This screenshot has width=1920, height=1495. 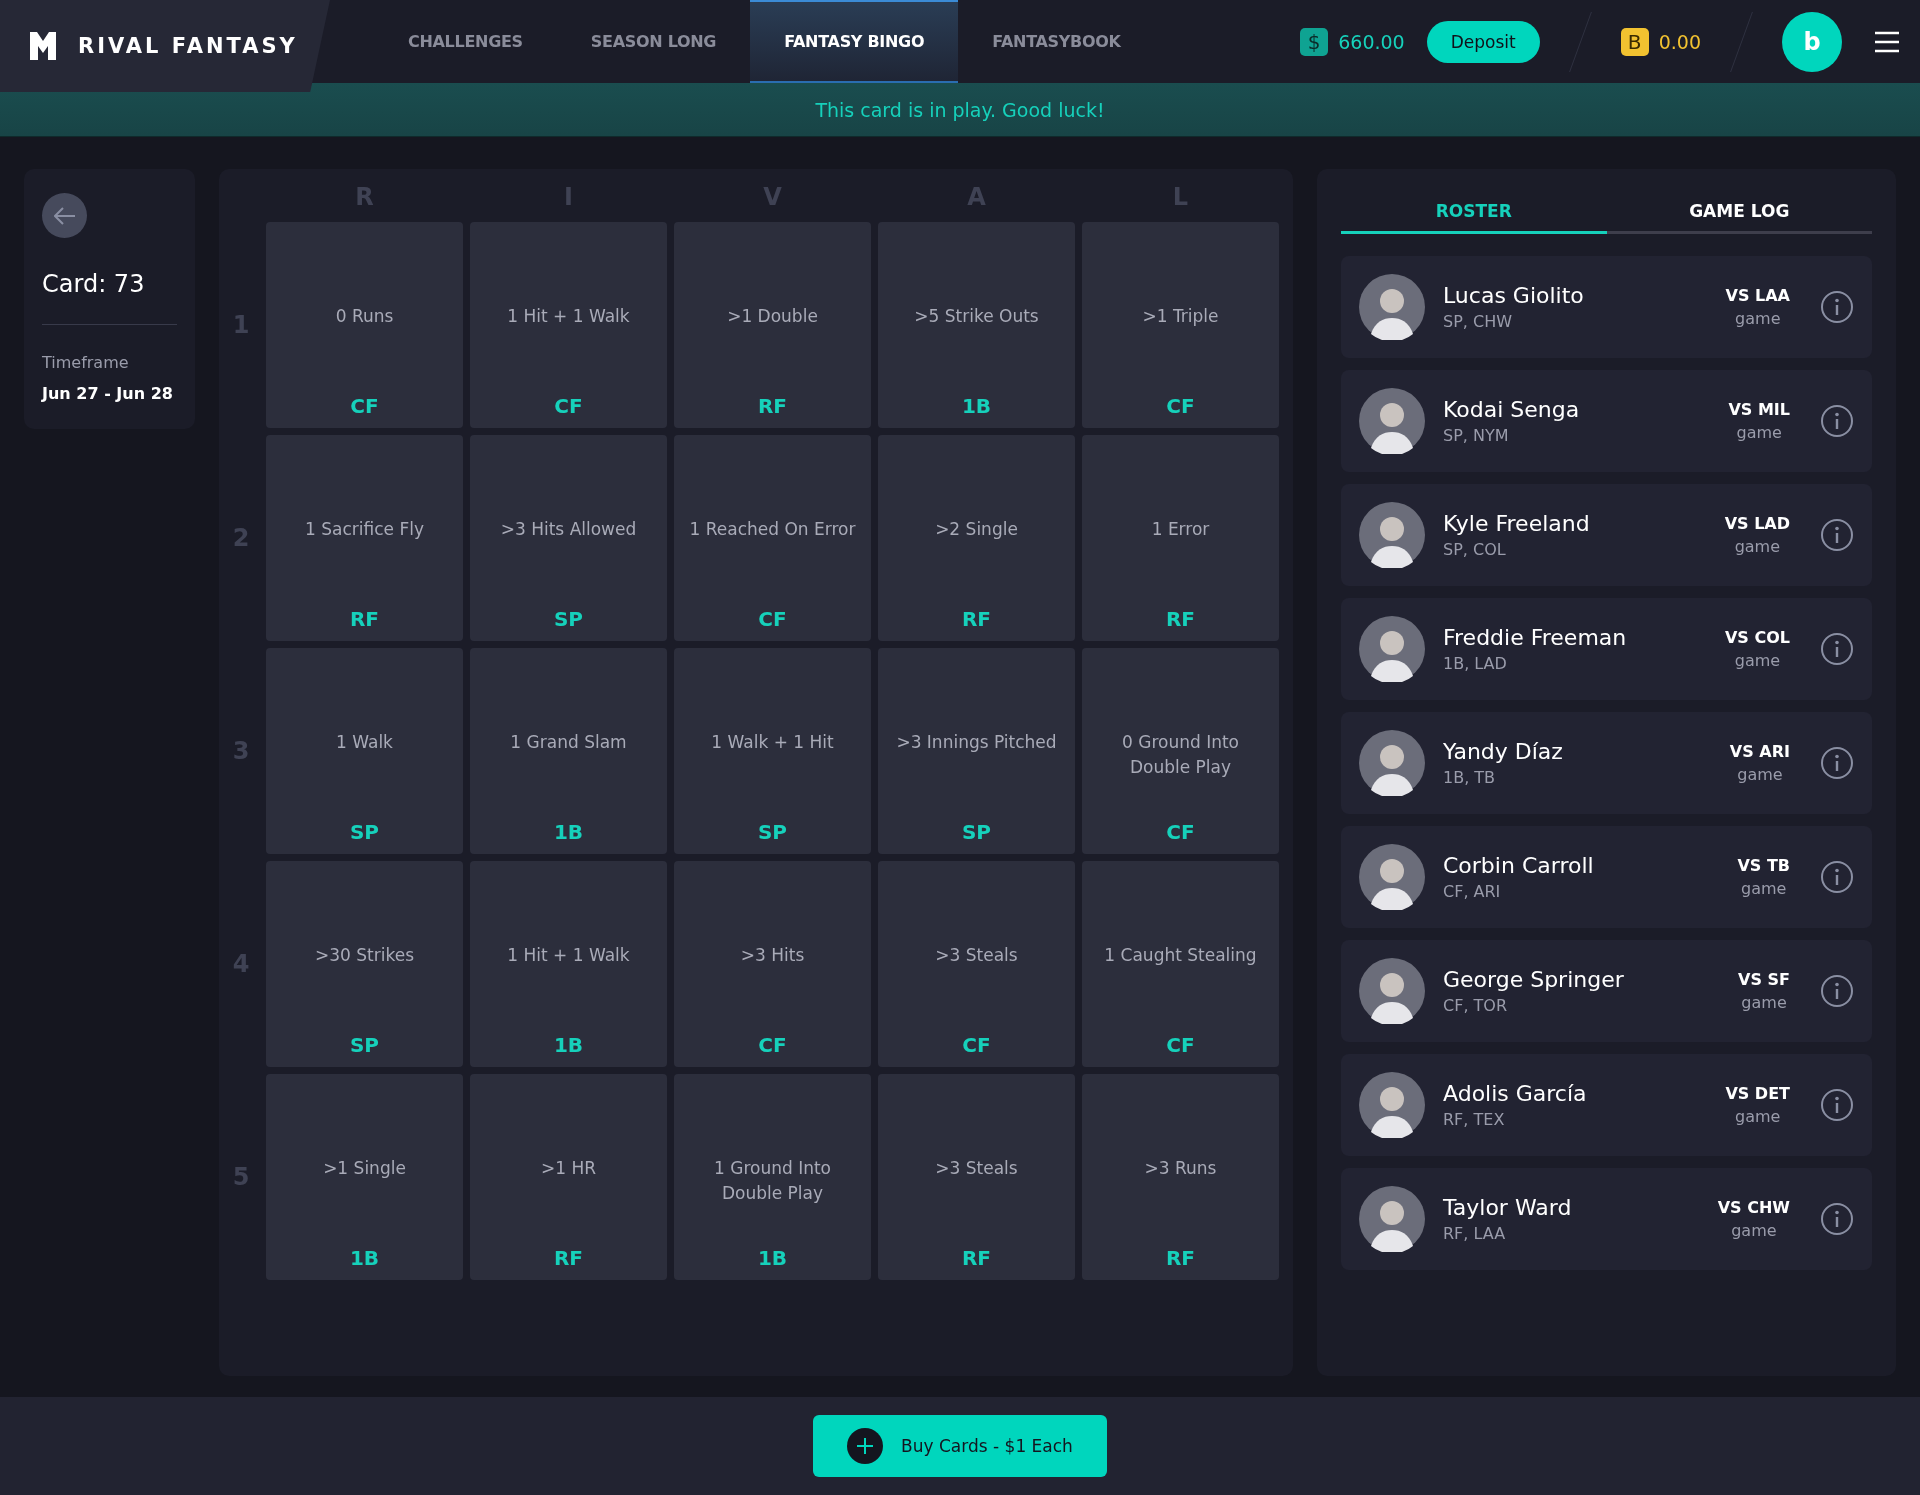 What do you see at coordinates (1180, 1168) in the screenshot?
I see `square-stat: >3 Runs` at bounding box center [1180, 1168].